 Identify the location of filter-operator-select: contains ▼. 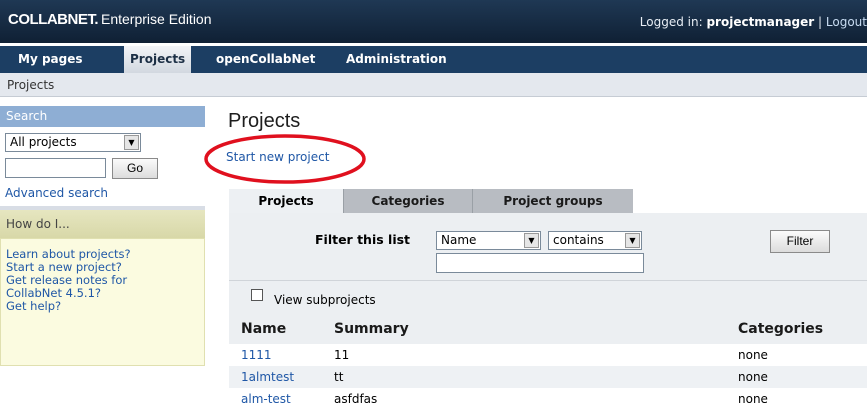
(595, 240).